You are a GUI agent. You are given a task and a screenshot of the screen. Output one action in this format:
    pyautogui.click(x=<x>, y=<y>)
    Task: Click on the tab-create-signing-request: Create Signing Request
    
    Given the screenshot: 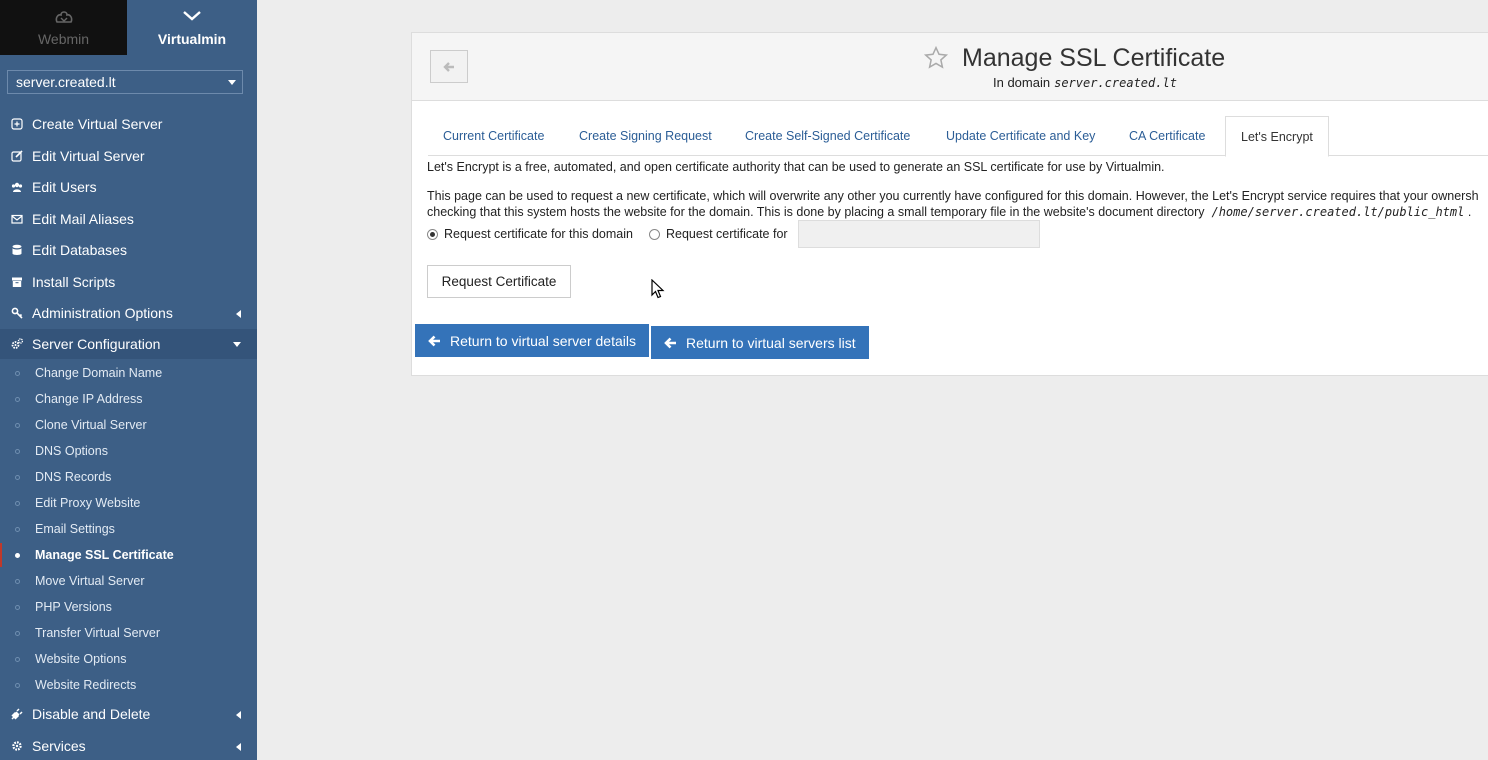 What is the action you would take?
    pyautogui.click(x=645, y=136)
    